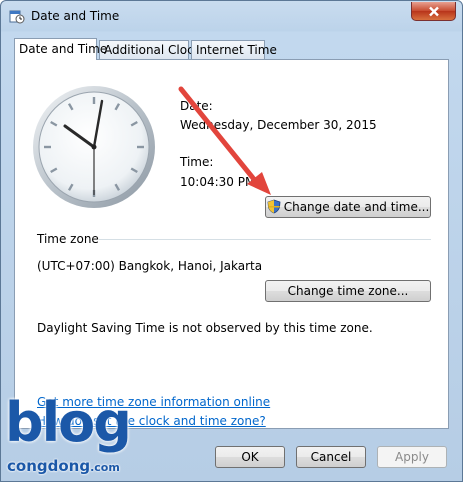 Image resolution: width=463 pixels, height=483 pixels. Describe the element at coordinates (17, 17) in the screenshot. I see `clock-calendar-icon` at that location.